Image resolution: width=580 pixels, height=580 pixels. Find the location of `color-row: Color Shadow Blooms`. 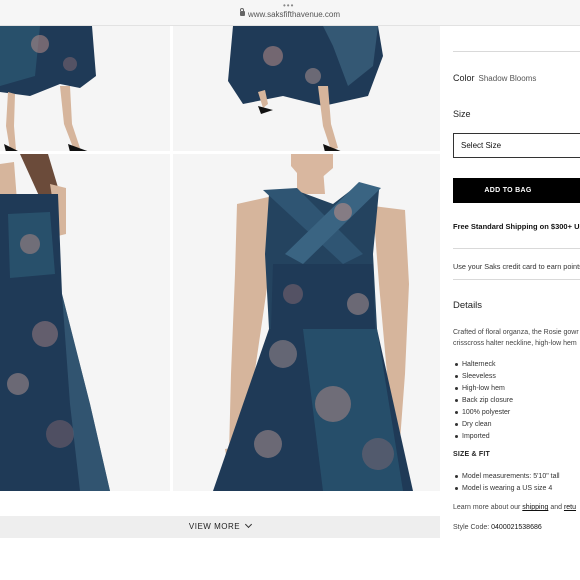

color-row: Color Shadow Blooms is located at coordinates (494, 78).